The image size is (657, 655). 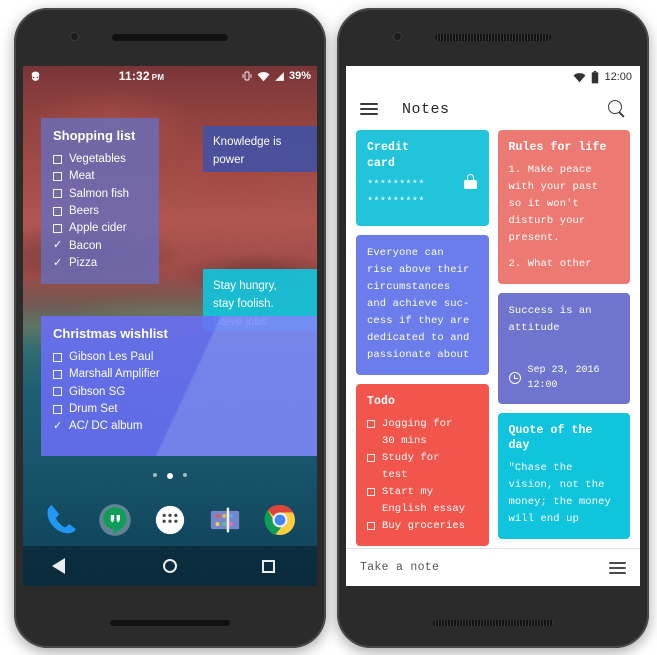 I want to click on status-clock-ampm: PM, so click(x=158, y=77).